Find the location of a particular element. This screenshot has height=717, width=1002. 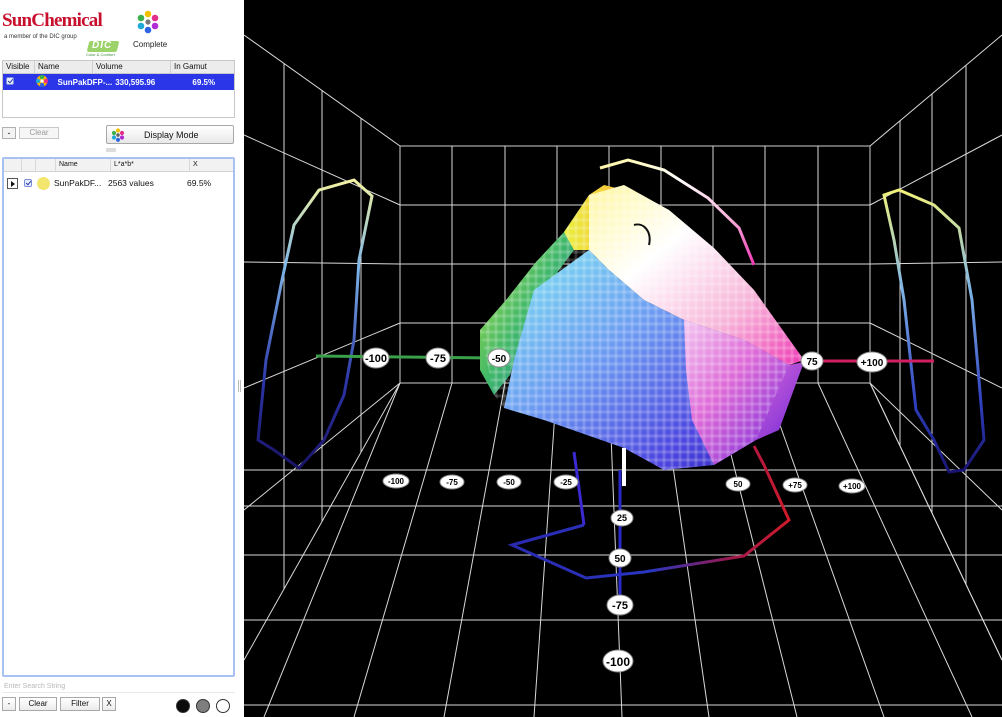

b-axis-tick-label: 50 is located at coordinates (738, 484).